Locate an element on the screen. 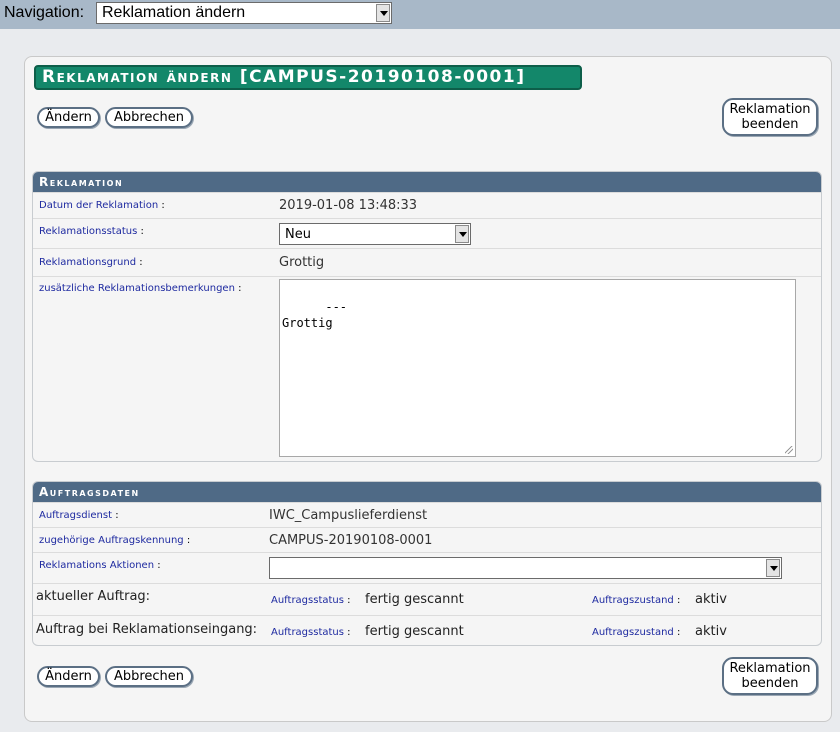 The image size is (840, 732). change-button-bottom: Ändern is located at coordinates (68, 676).